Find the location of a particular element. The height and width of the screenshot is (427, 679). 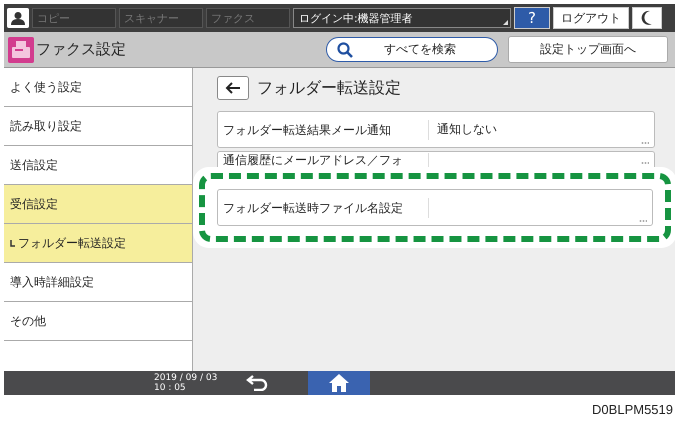

setting-row: フォルダー転送結果メール通知 通知しない is located at coordinates (436, 129).